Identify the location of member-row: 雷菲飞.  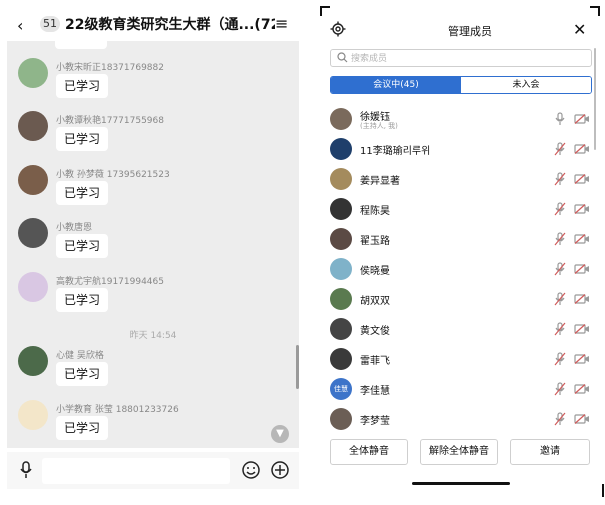
(460, 360).